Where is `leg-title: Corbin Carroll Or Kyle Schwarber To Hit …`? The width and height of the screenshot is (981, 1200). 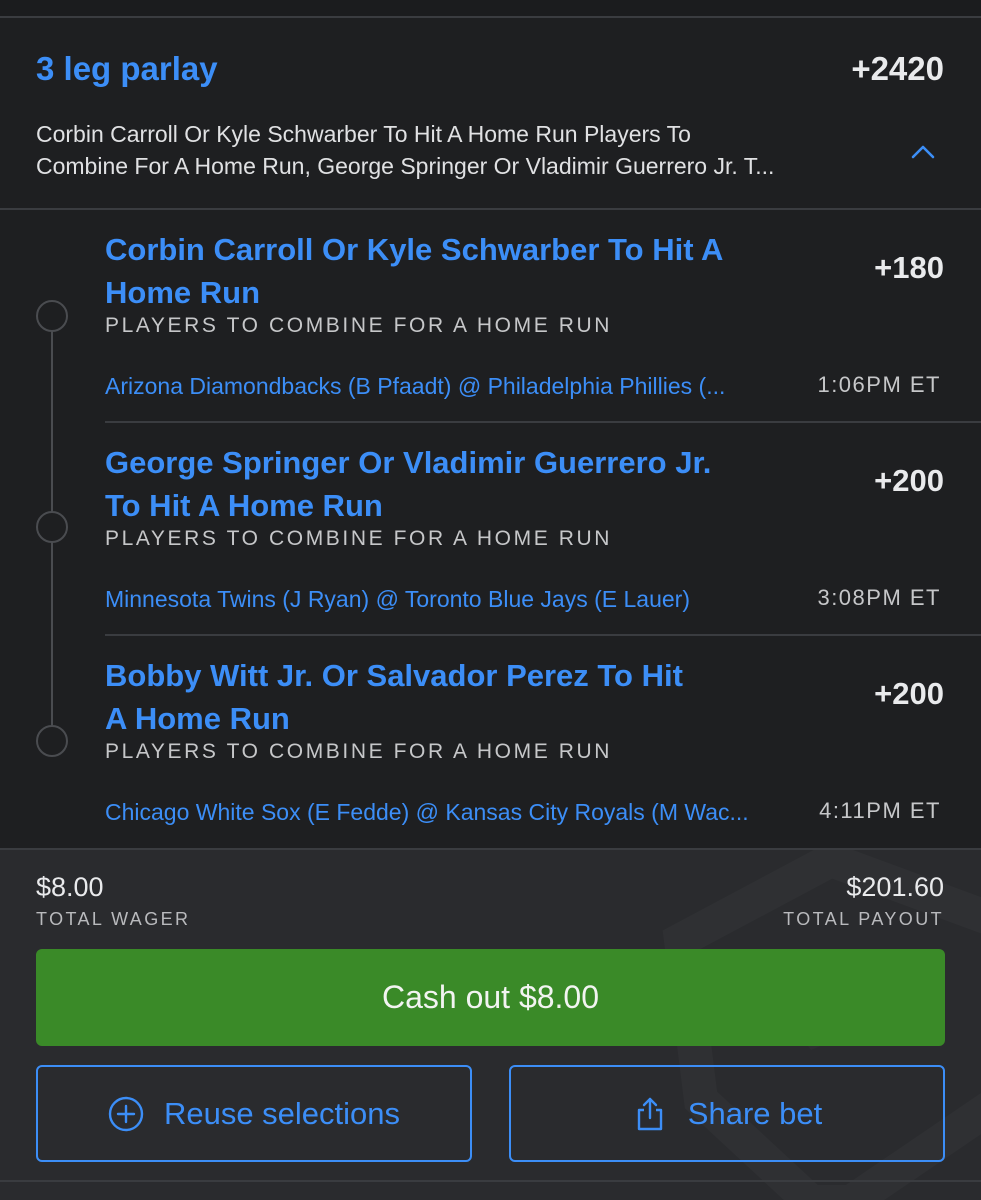
leg-title: Corbin Carroll Or Kyle Schwarber To Hit … is located at coordinates (415, 271).